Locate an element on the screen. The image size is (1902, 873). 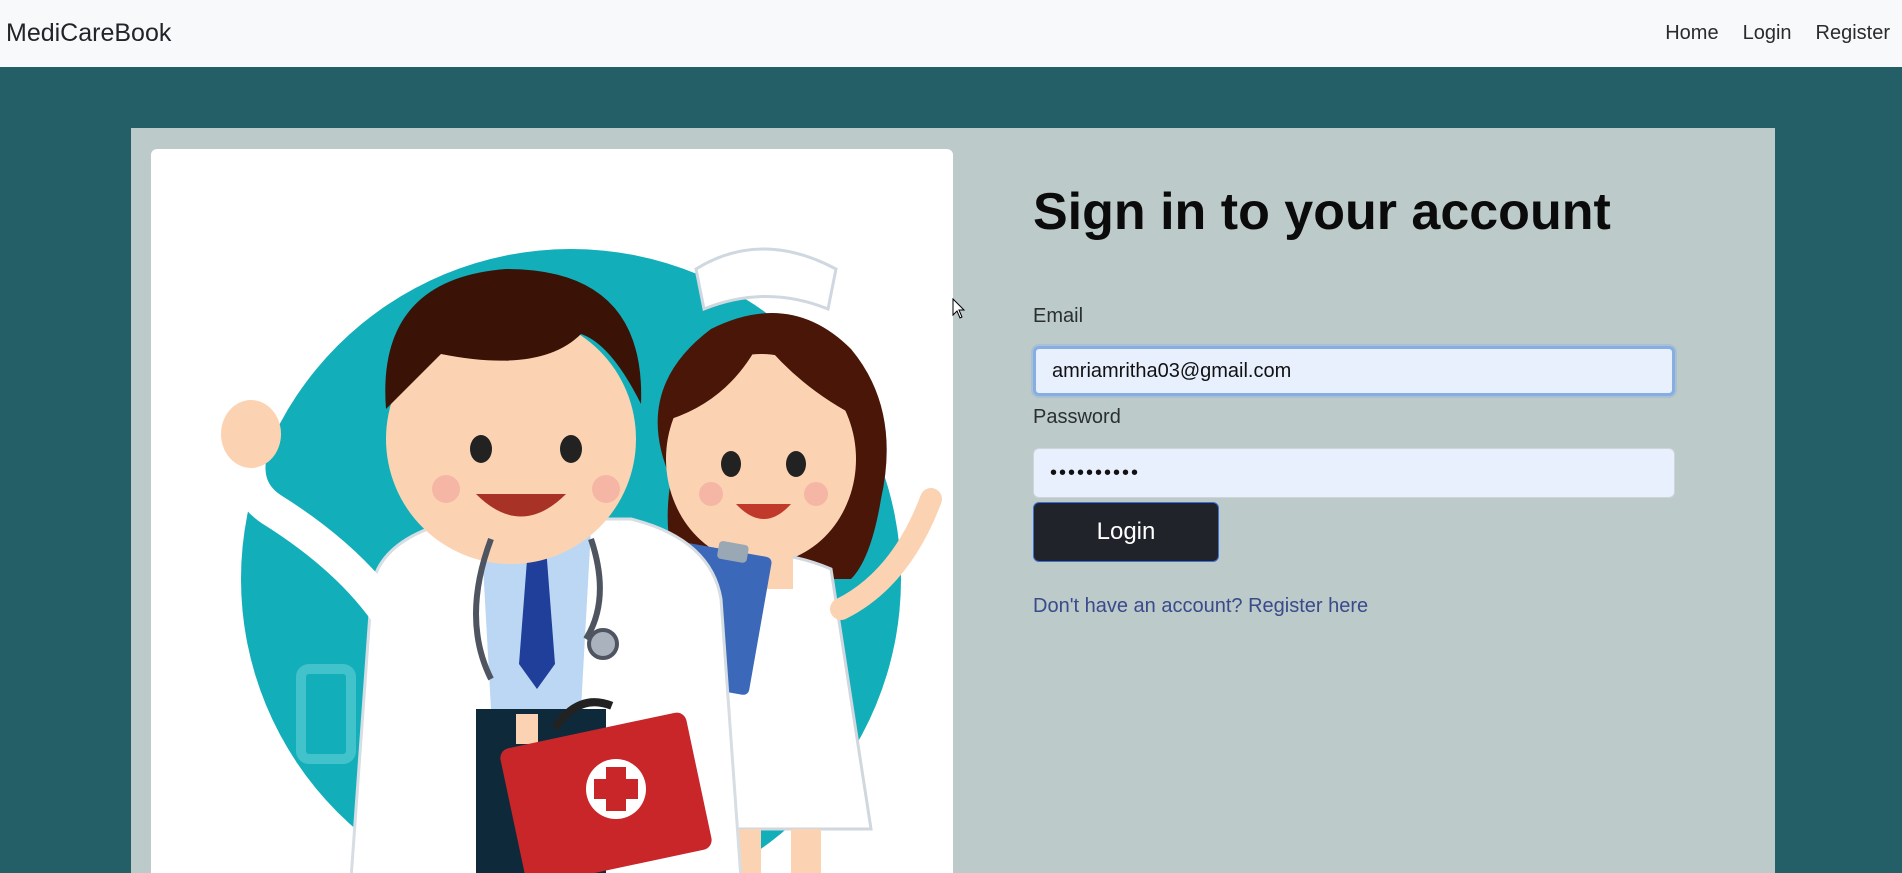
email-label: Email is located at coordinates (1058, 316).